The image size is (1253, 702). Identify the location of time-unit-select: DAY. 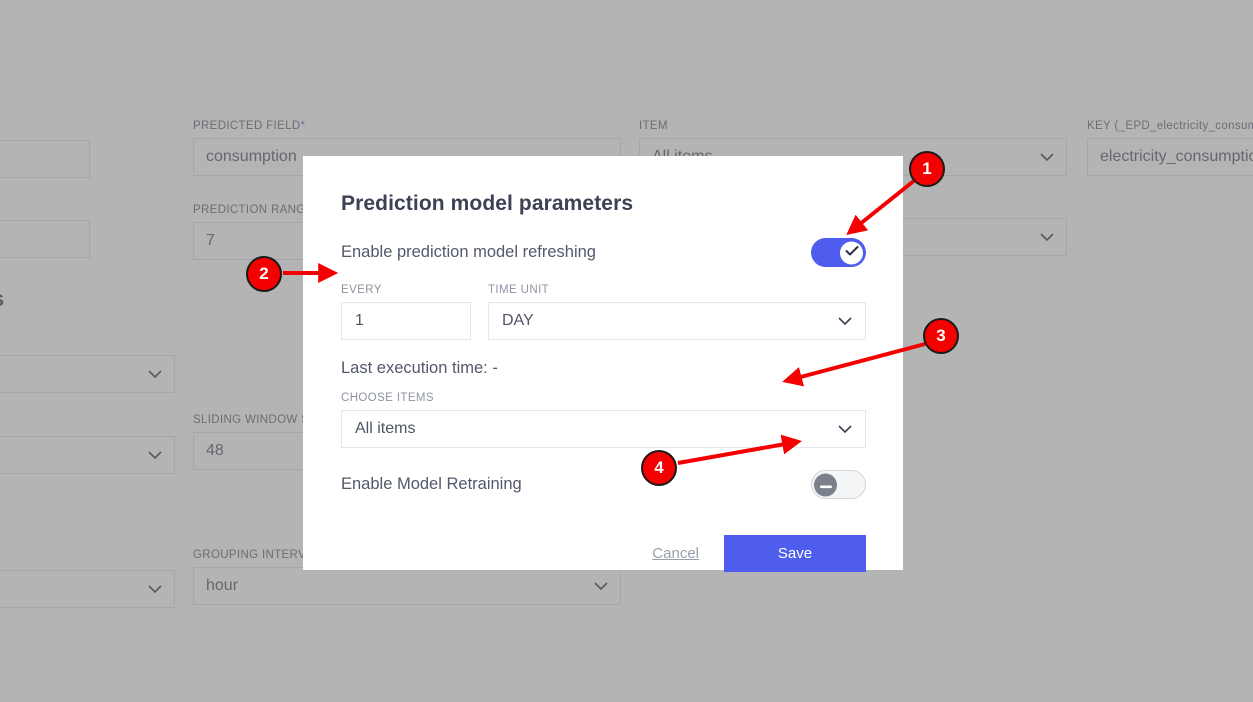
(677, 321).